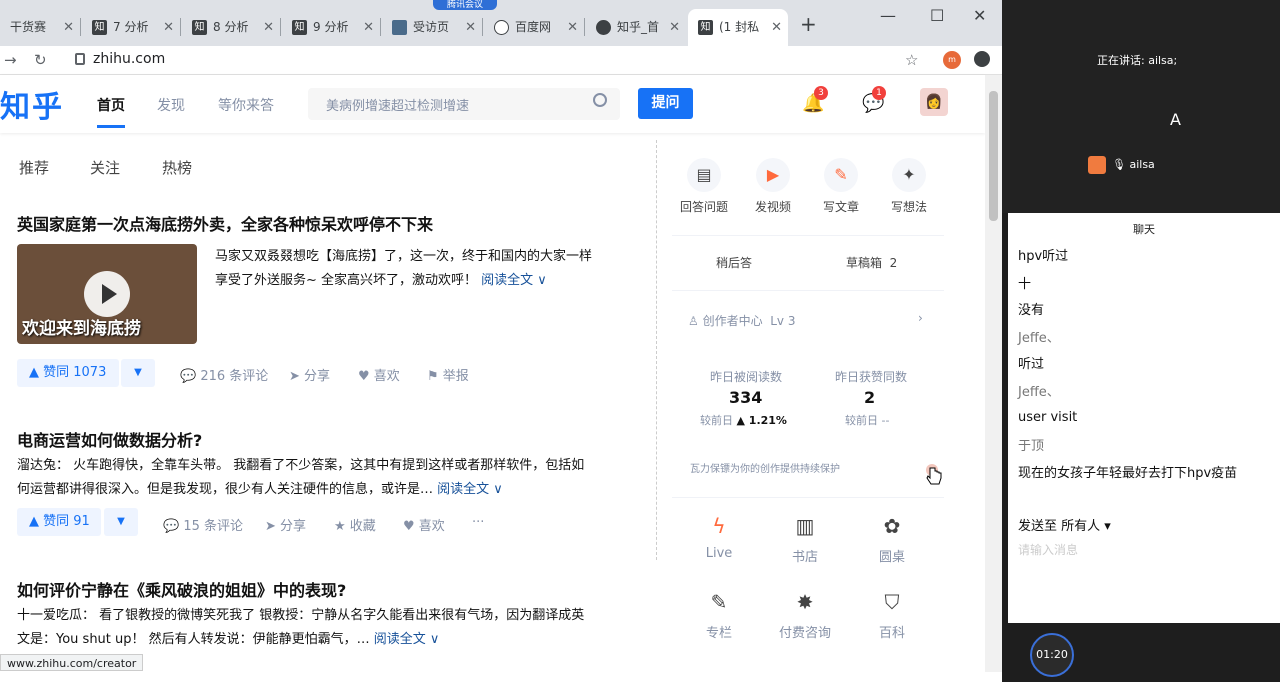 Image resolution: width=1280 pixels, height=682 pixels. What do you see at coordinates (952, 60) in the screenshot?
I see `profile-avatar: m` at bounding box center [952, 60].